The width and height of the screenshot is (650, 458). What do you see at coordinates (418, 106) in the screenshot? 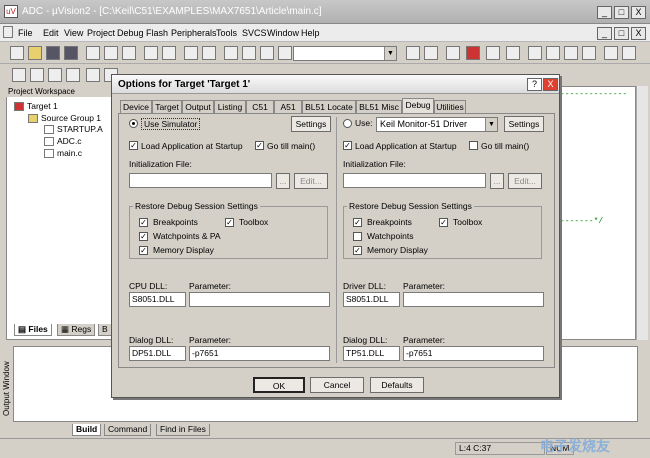
I see `tab-debug: Debug` at bounding box center [418, 106].